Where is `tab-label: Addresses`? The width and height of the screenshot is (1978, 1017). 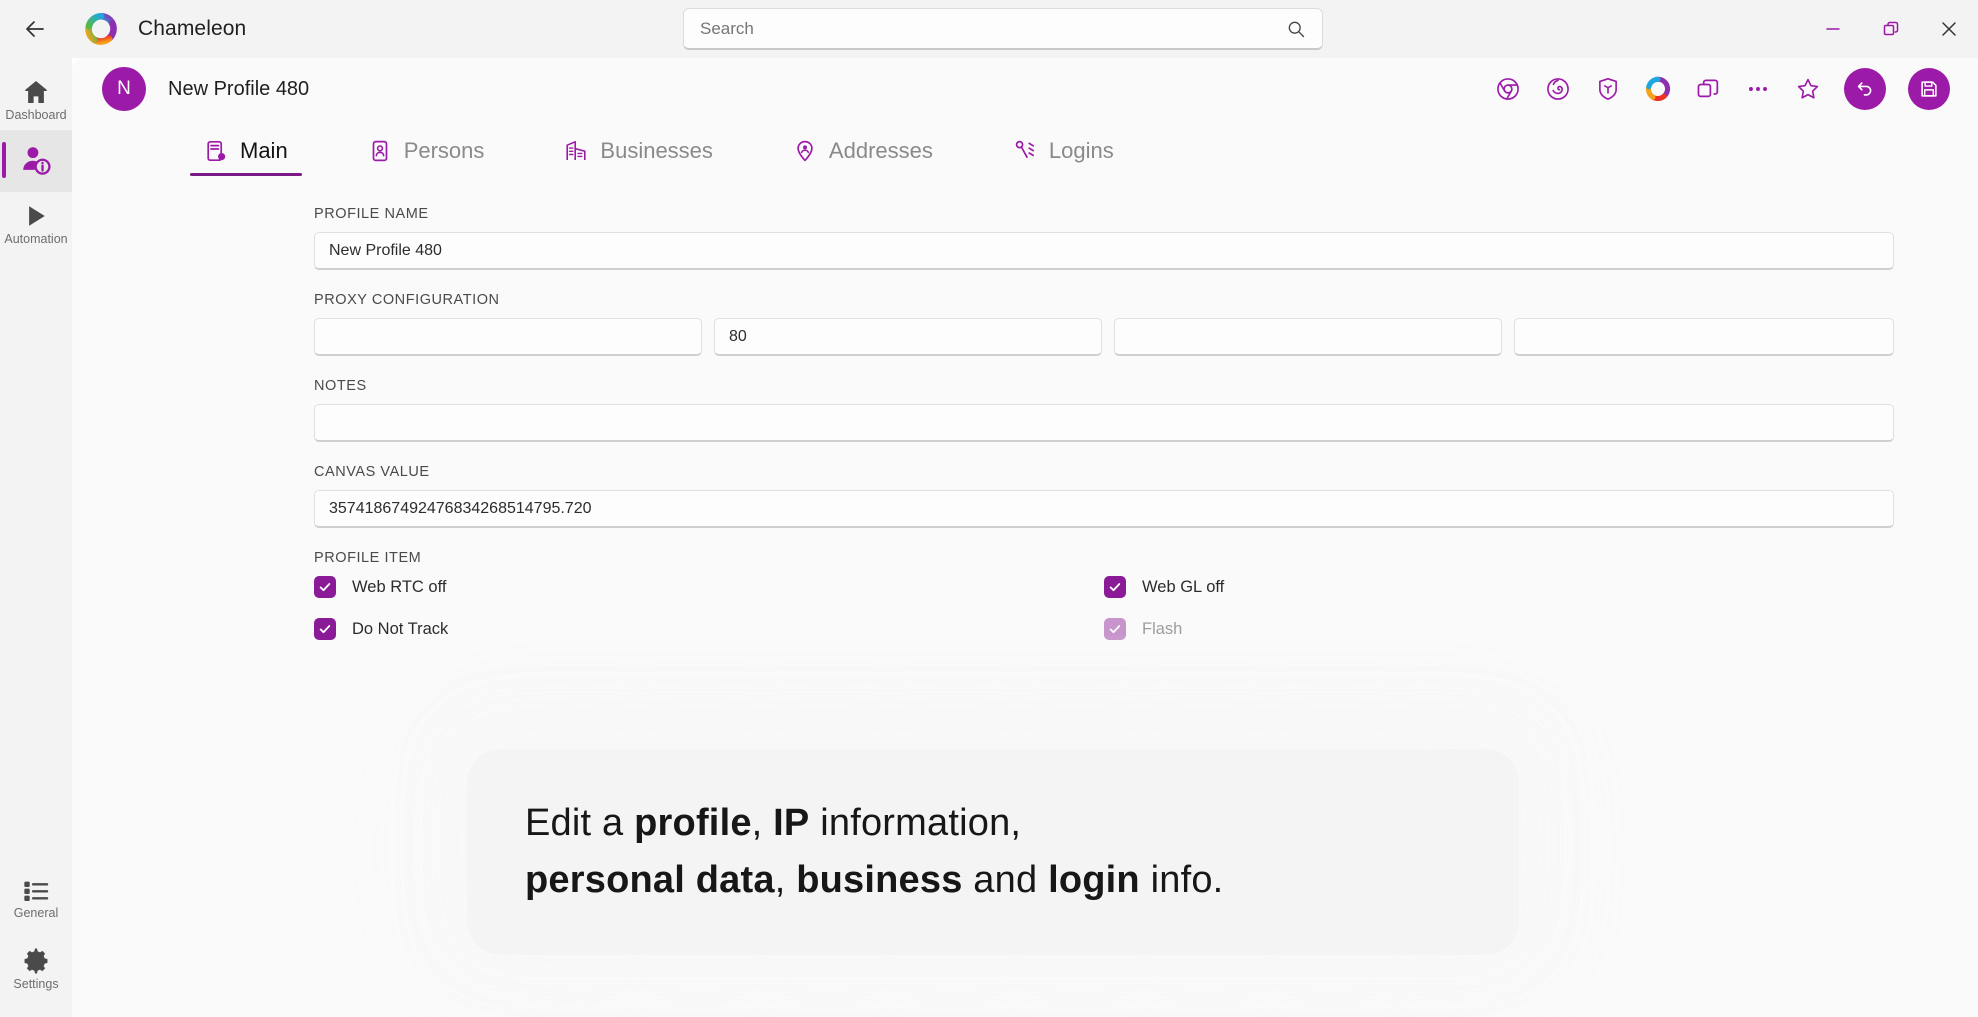 tab-label: Addresses is located at coordinates (880, 150).